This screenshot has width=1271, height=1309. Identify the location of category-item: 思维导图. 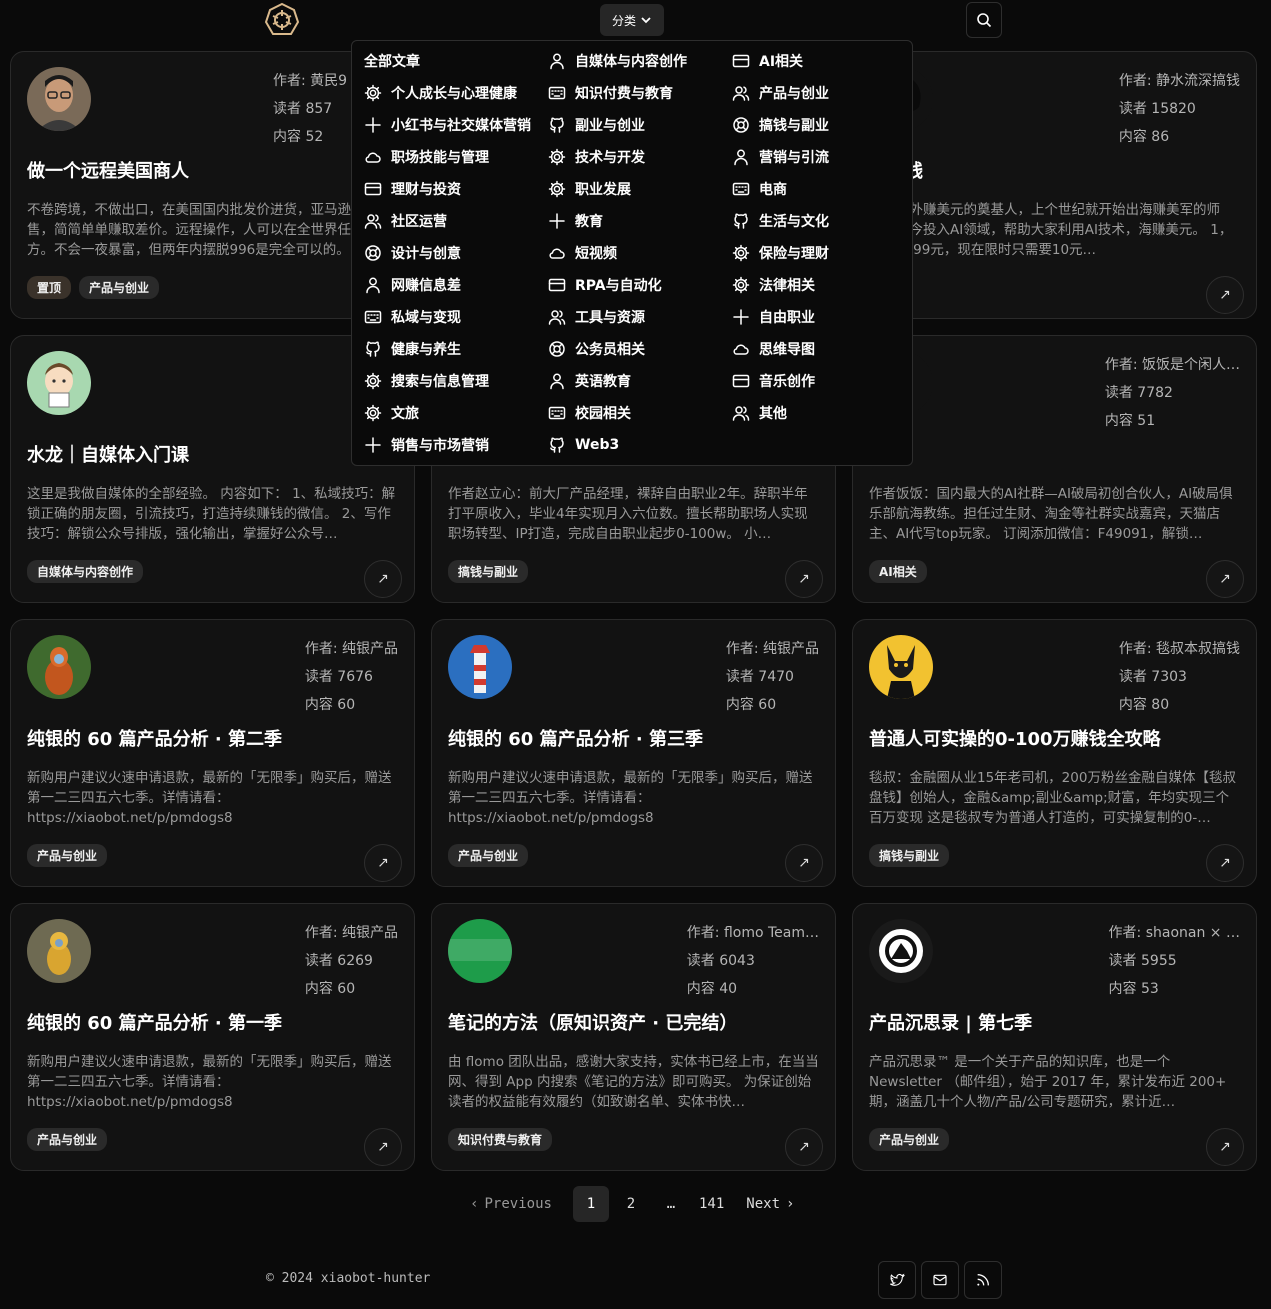
(773, 349).